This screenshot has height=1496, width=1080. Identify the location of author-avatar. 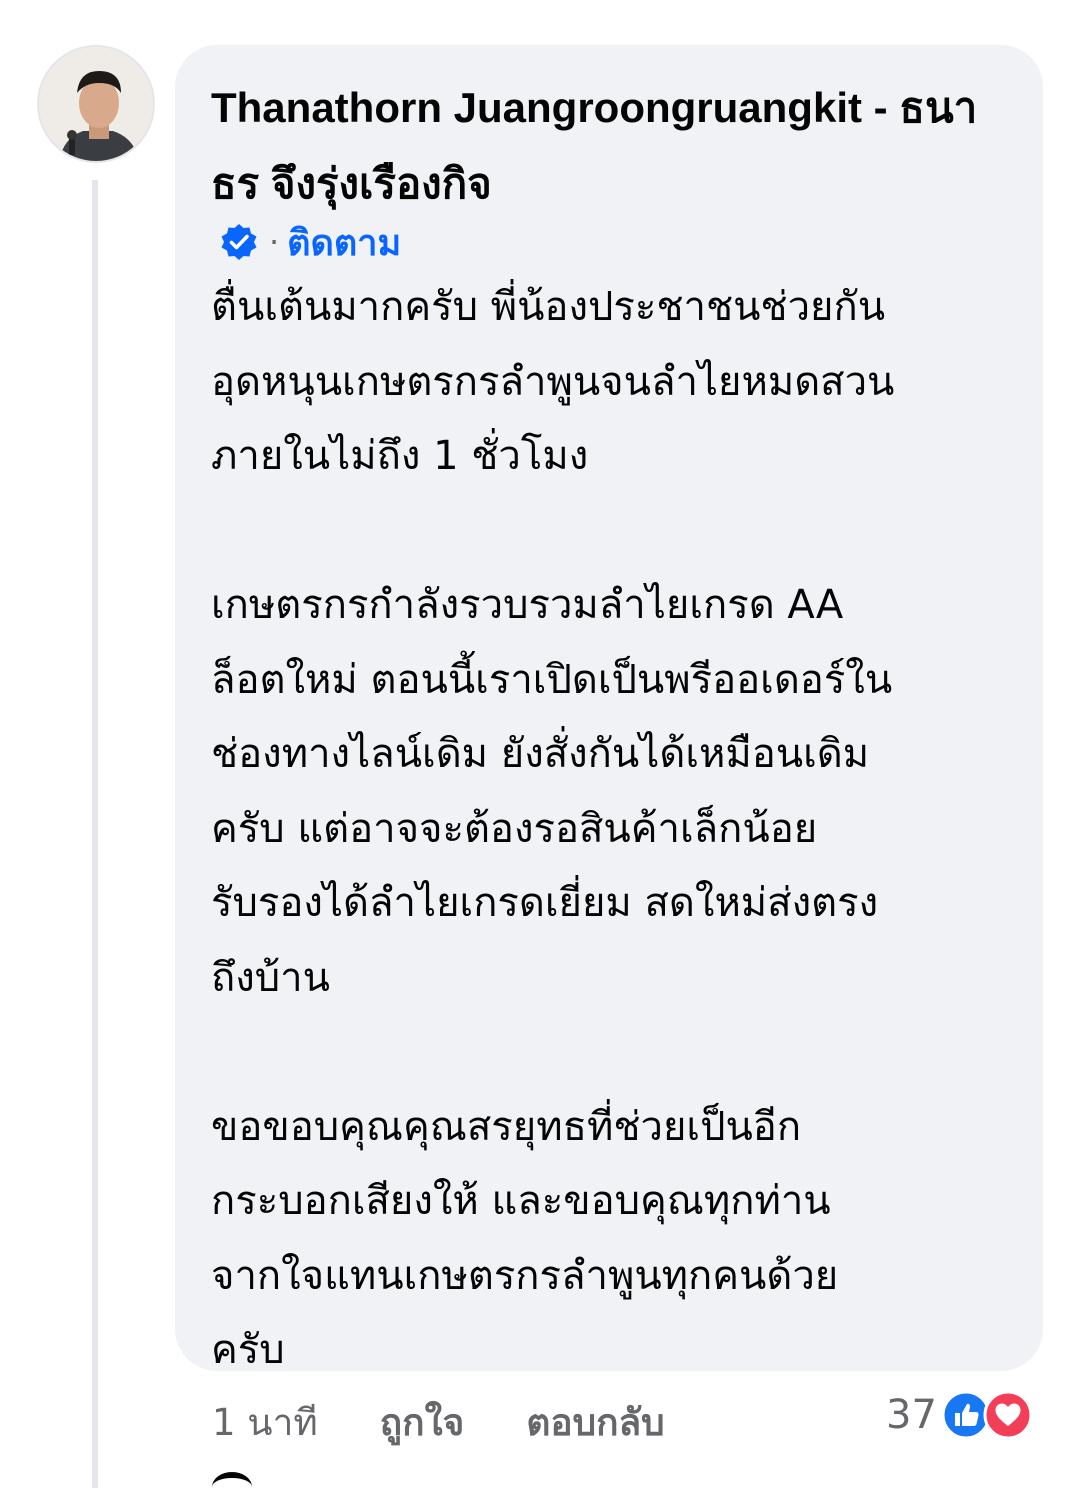
(96, 104).